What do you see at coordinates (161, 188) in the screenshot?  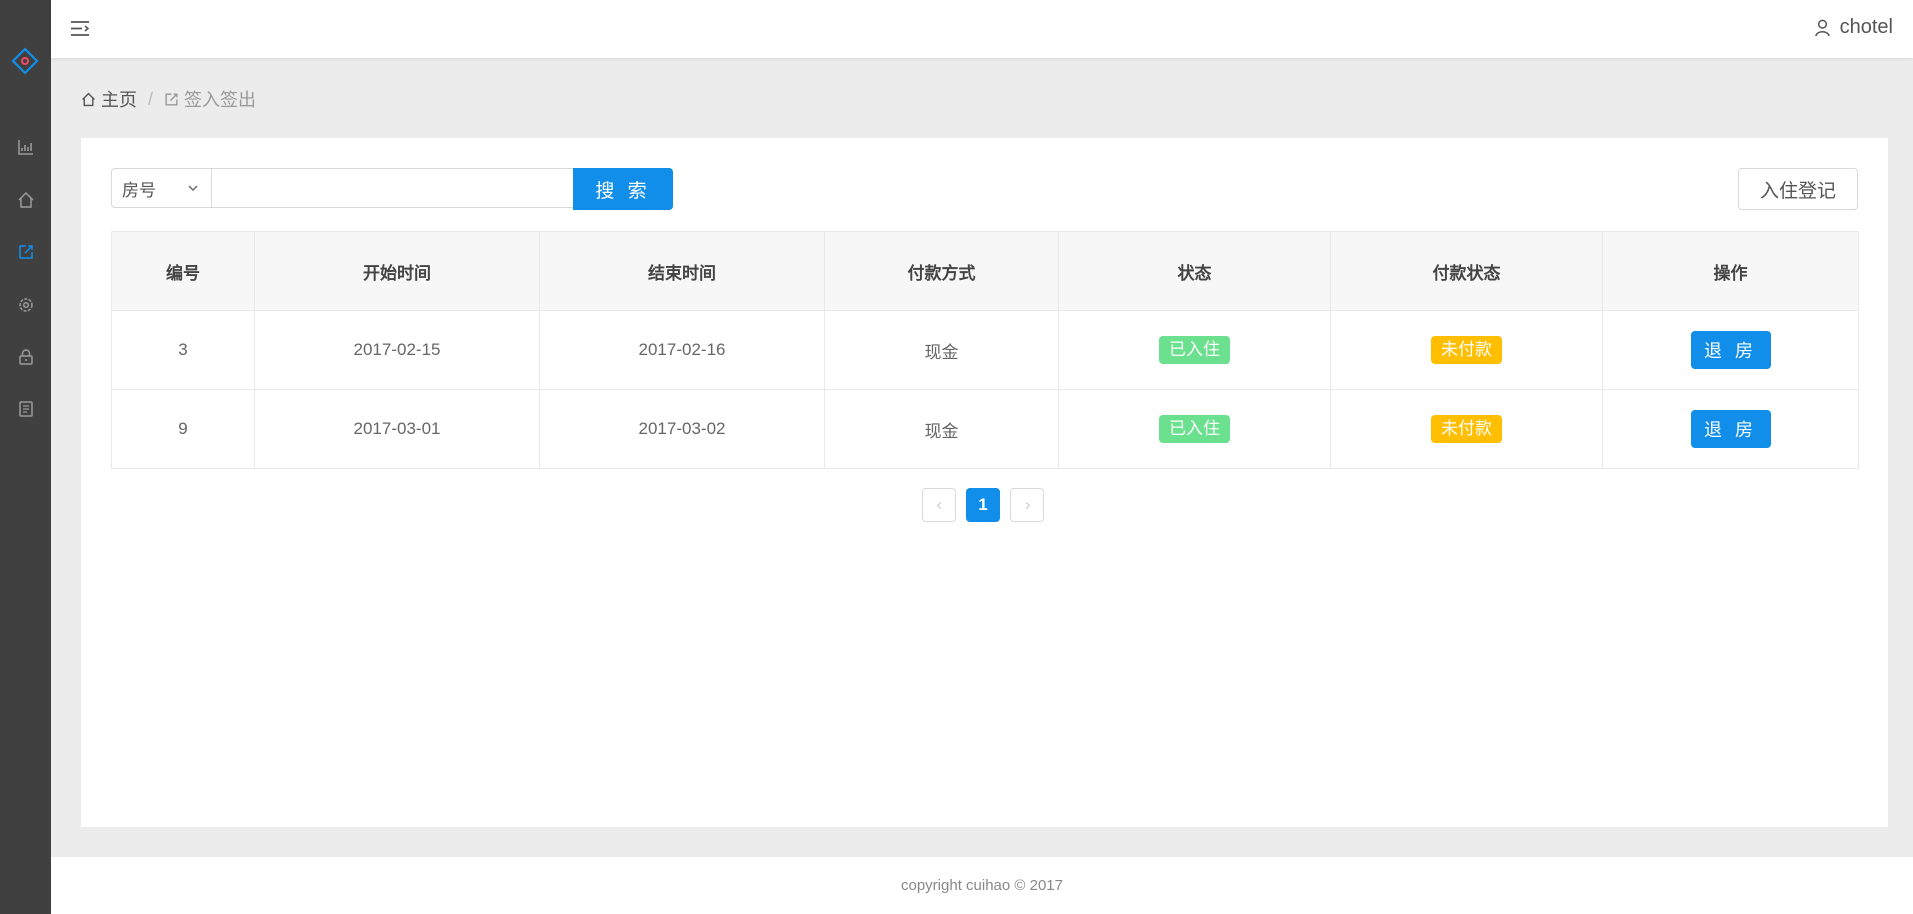 I see `search-field-select: 房号` at bounding box center [161, 188].